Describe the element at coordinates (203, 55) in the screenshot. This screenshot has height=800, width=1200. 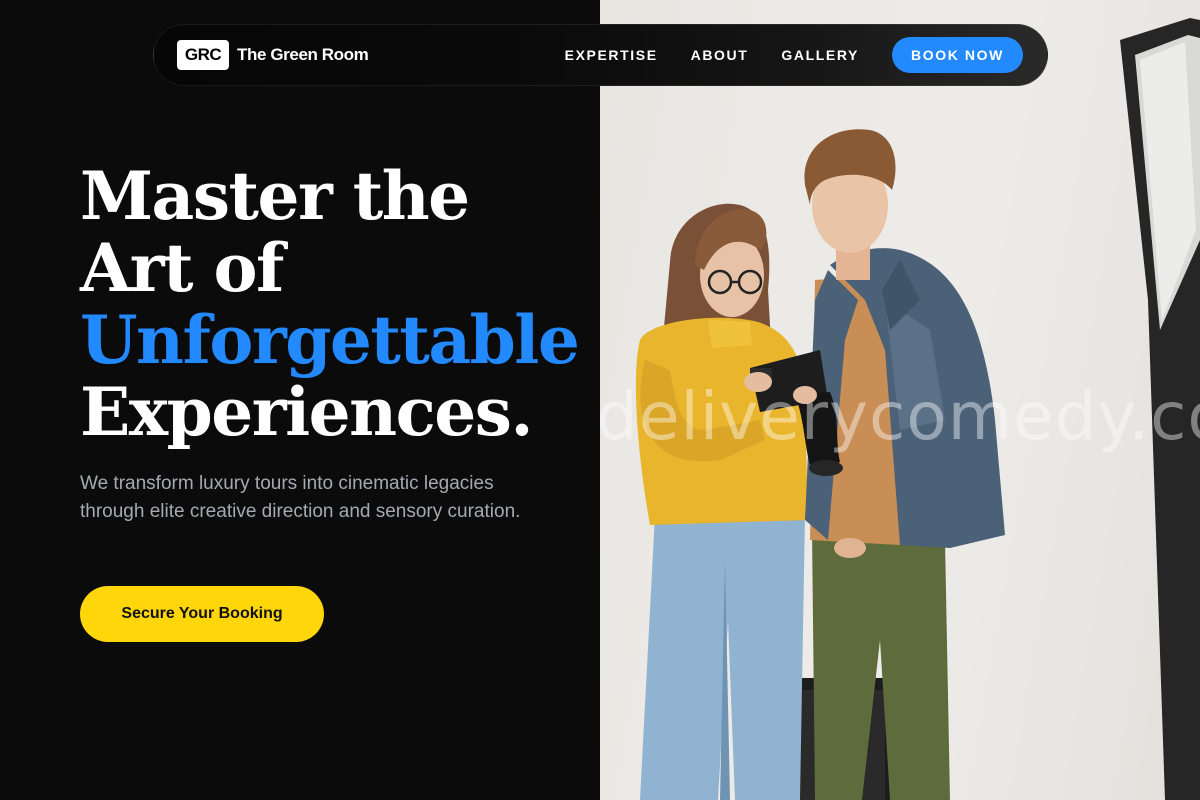
I see `logo-mark: GRC` at that location.